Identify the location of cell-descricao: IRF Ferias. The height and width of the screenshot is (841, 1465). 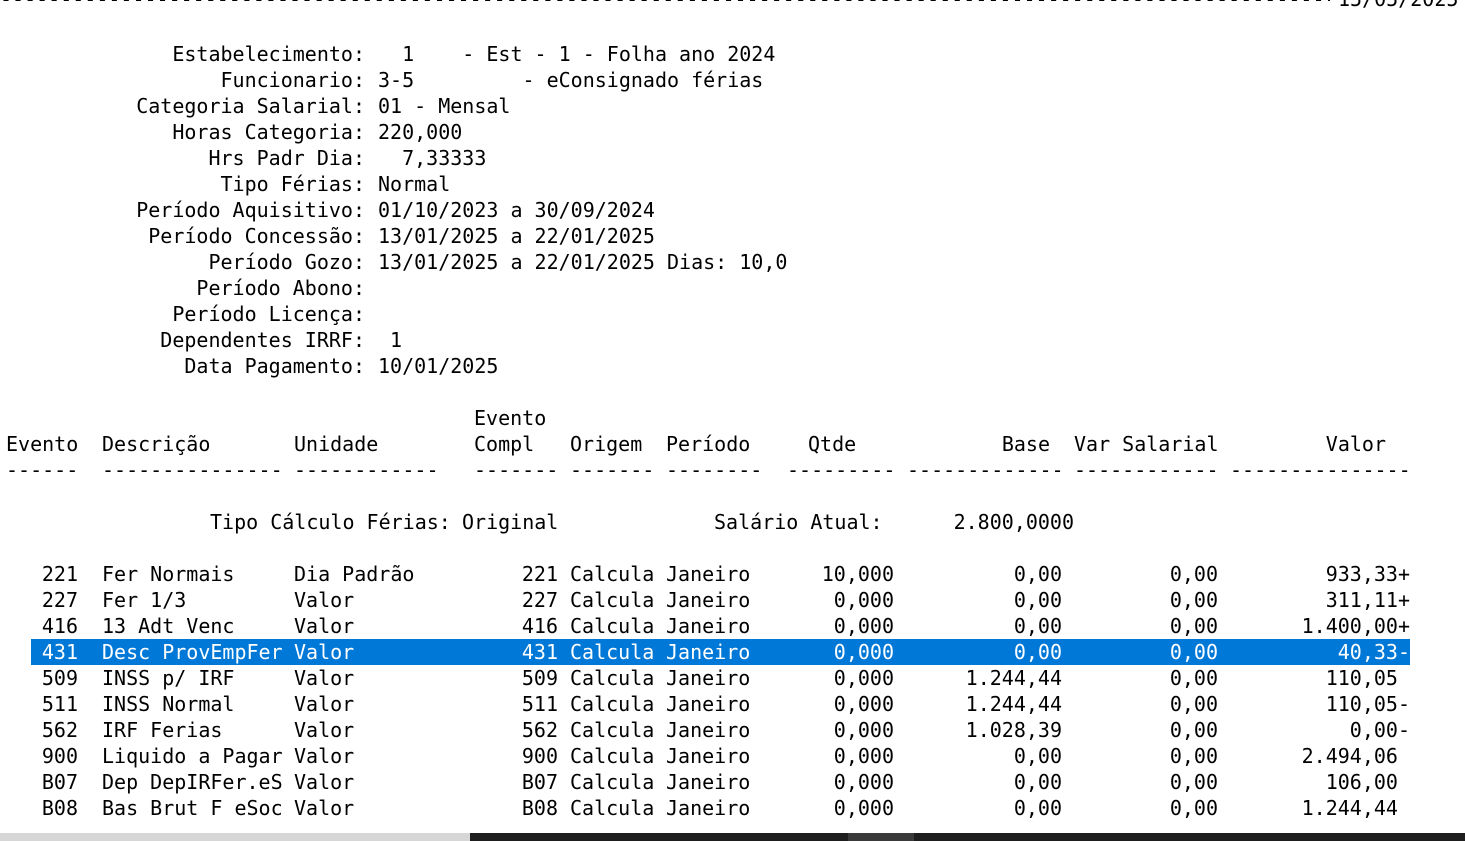
(162, 730).